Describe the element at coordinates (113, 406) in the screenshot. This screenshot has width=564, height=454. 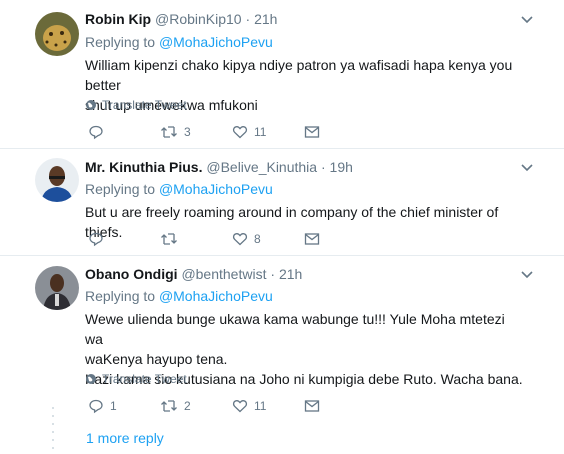
I see `reply-count: 1` at that location.